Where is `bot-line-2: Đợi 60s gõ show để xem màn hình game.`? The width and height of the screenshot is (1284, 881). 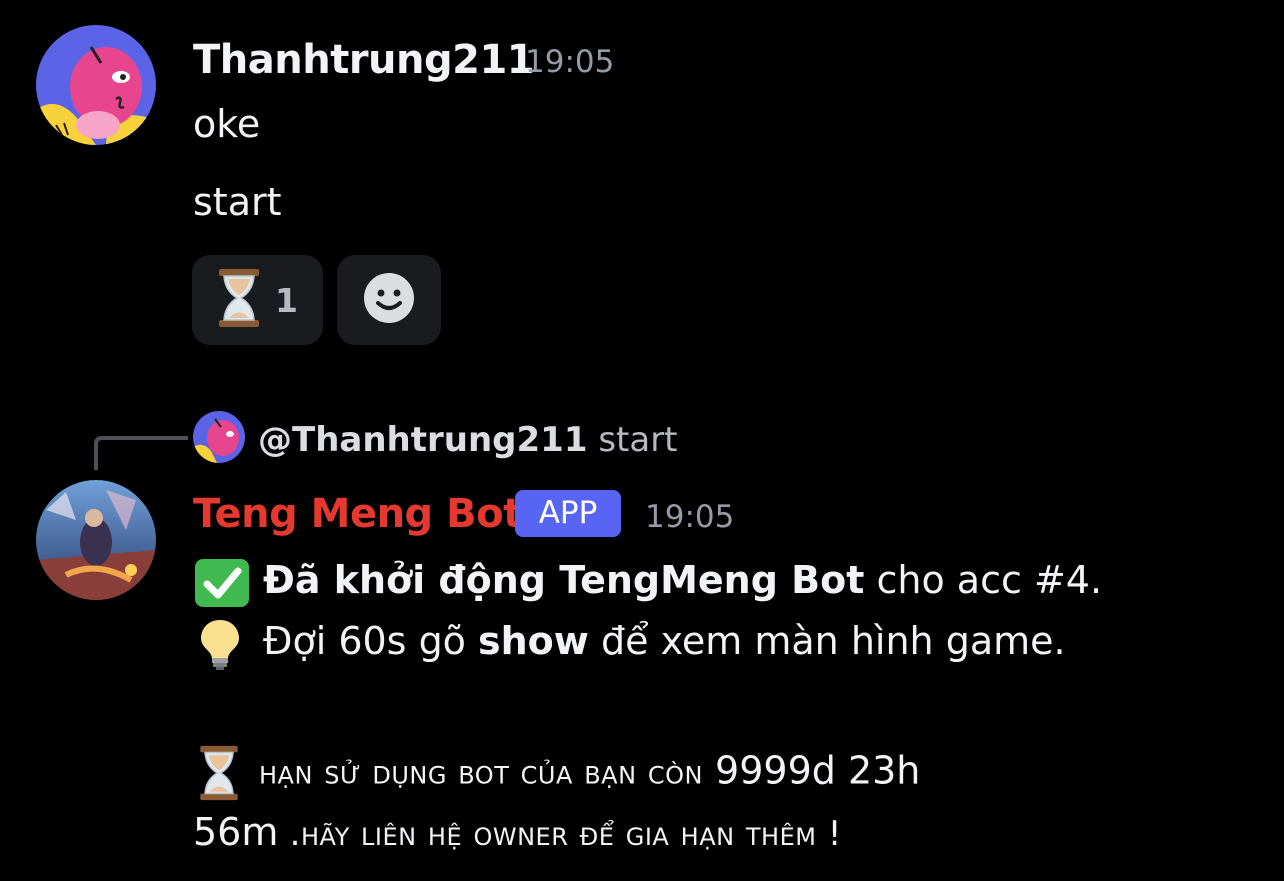
bot-line-2: Đợi 60s gõ show để xem màn hình game. is located at coordinates (629, 643).